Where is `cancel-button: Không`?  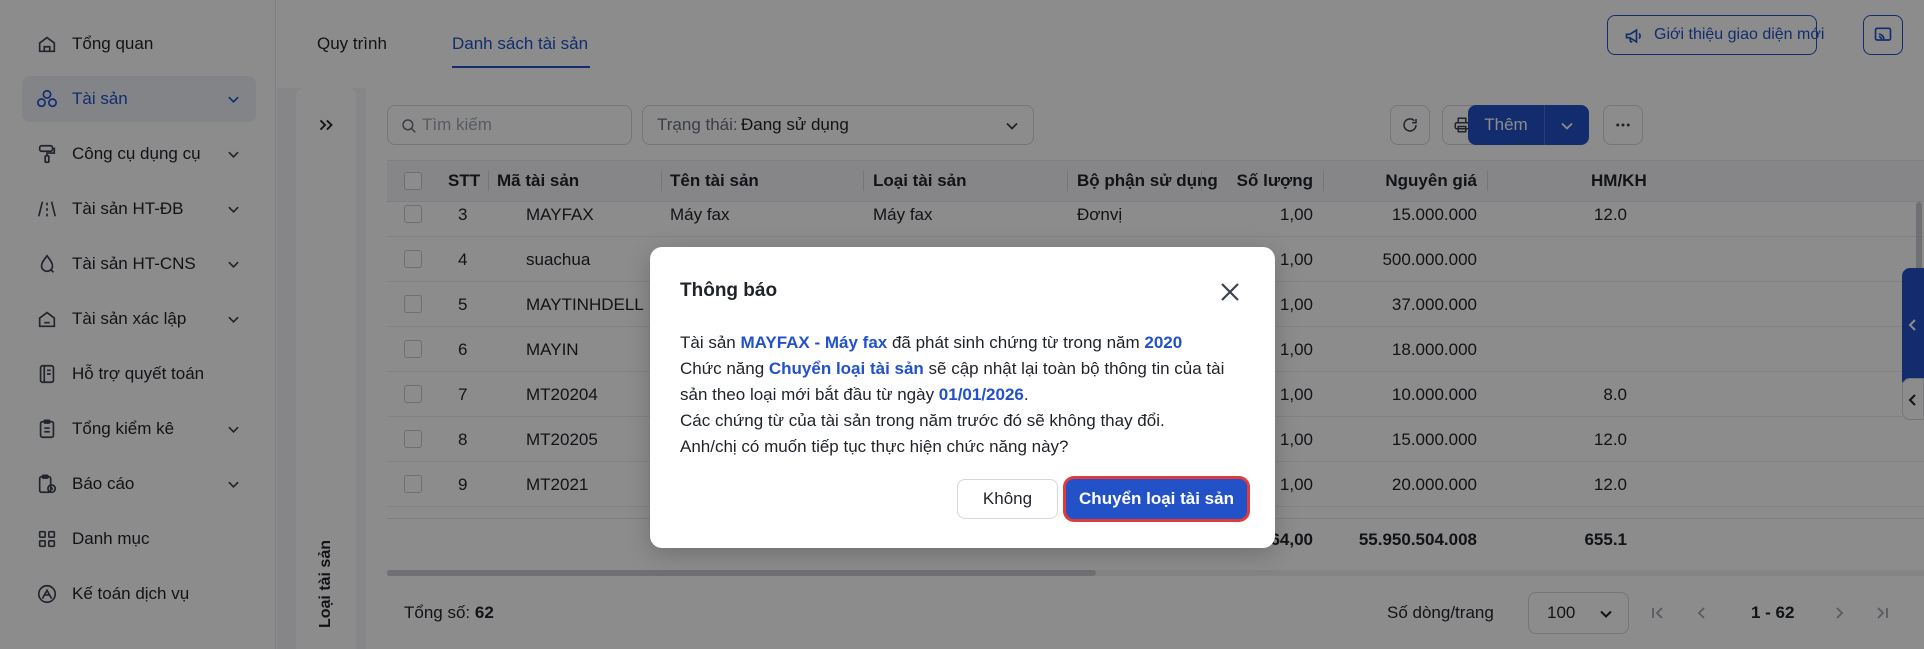
cancel-button: Không is located at coordinates (1007, 499).